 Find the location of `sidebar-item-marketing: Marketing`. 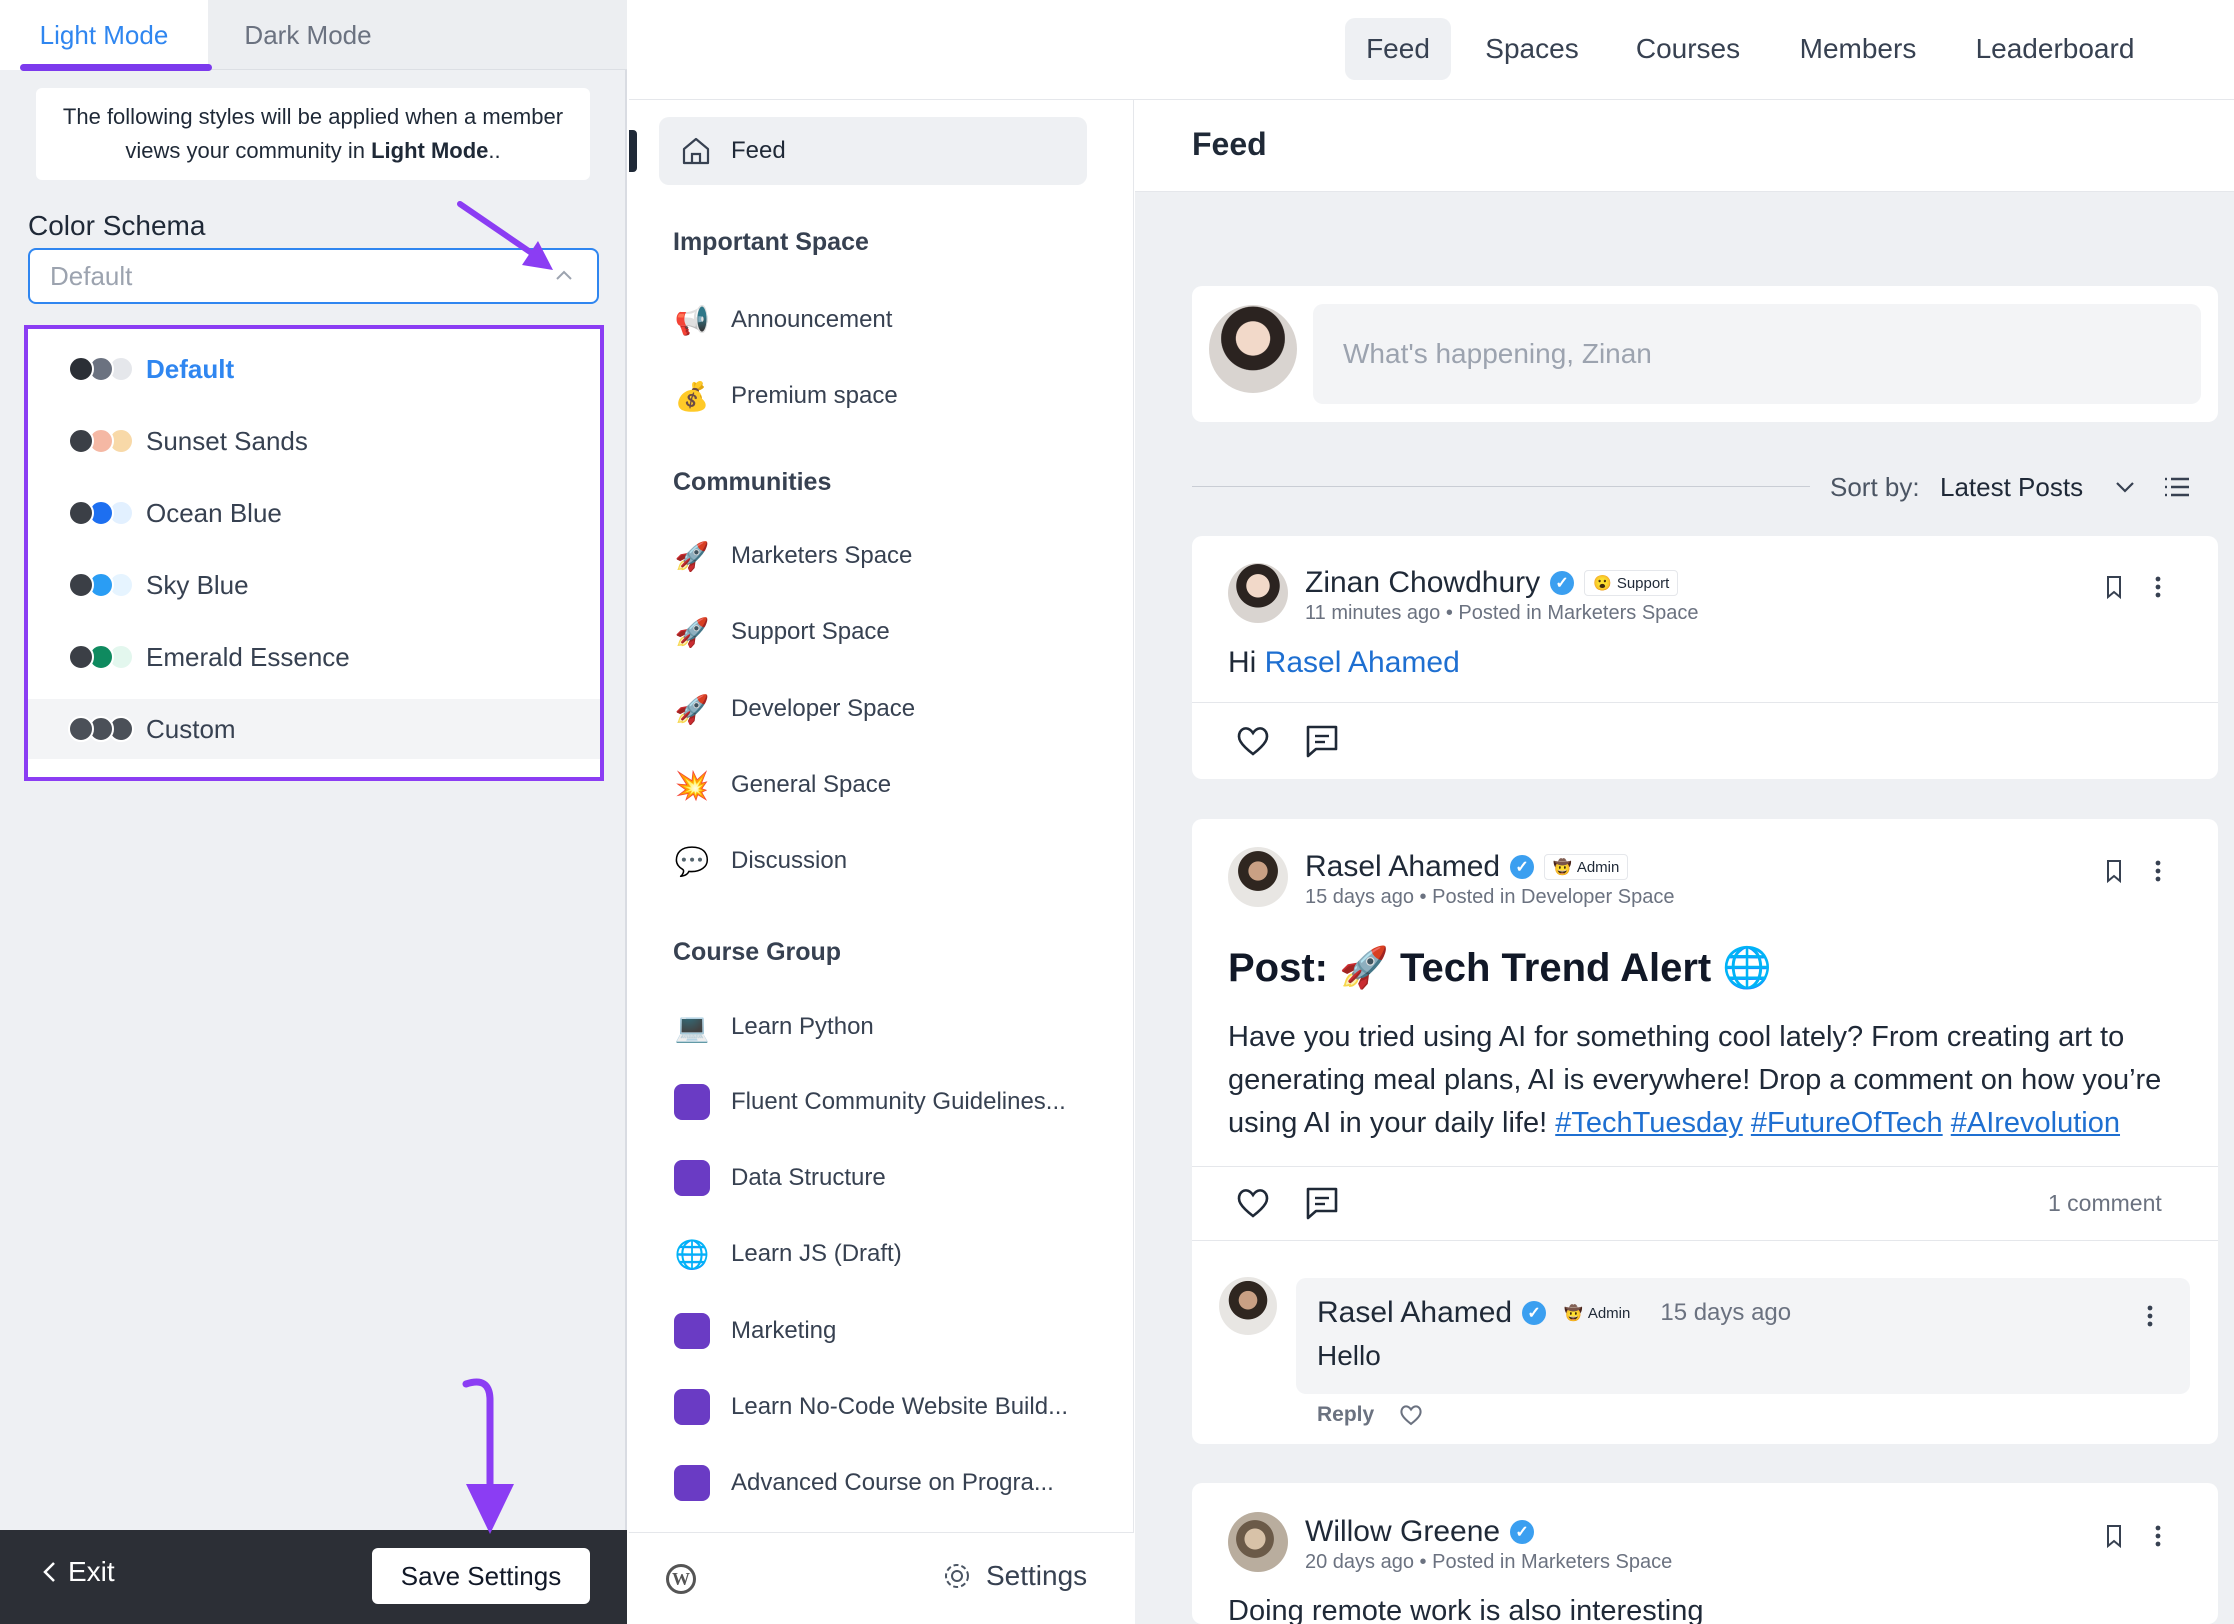

sidebar-item-marketing: Marketing is located at coordinates (754, 1331).